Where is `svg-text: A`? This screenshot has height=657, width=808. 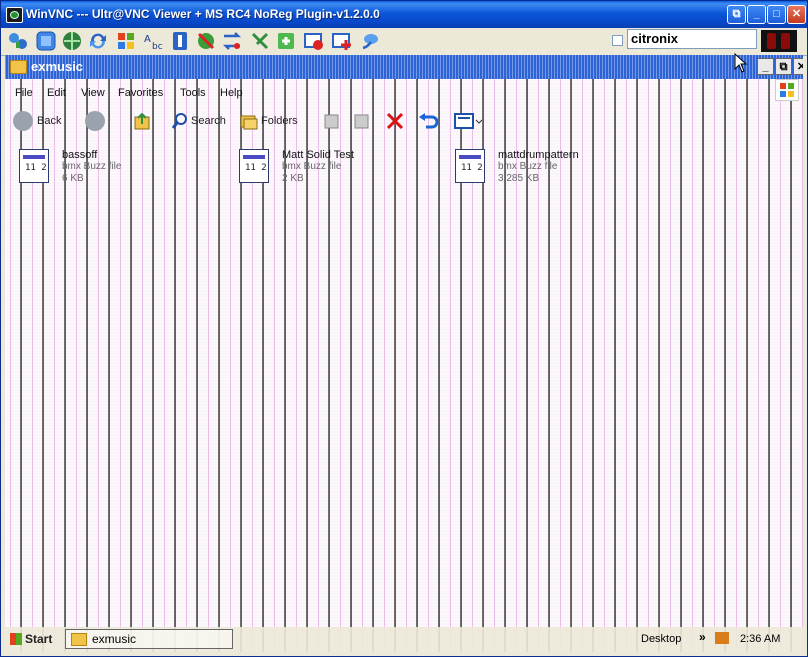
svg-text: A is located at coordinates (147, 39).